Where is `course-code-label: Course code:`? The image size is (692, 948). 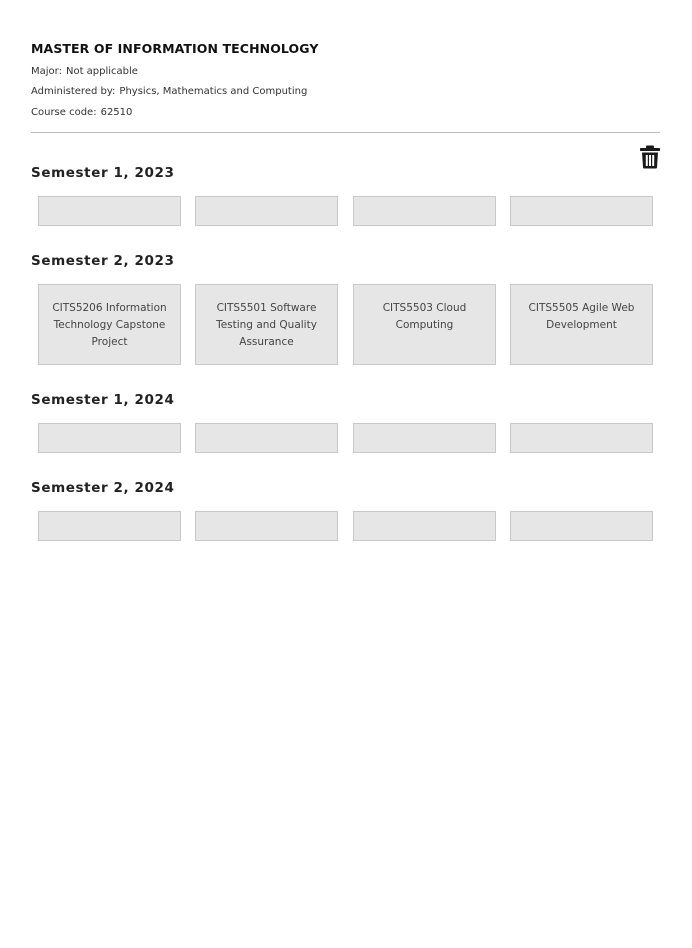
course-code-label: Course code: is located at coordinates (64, 112).